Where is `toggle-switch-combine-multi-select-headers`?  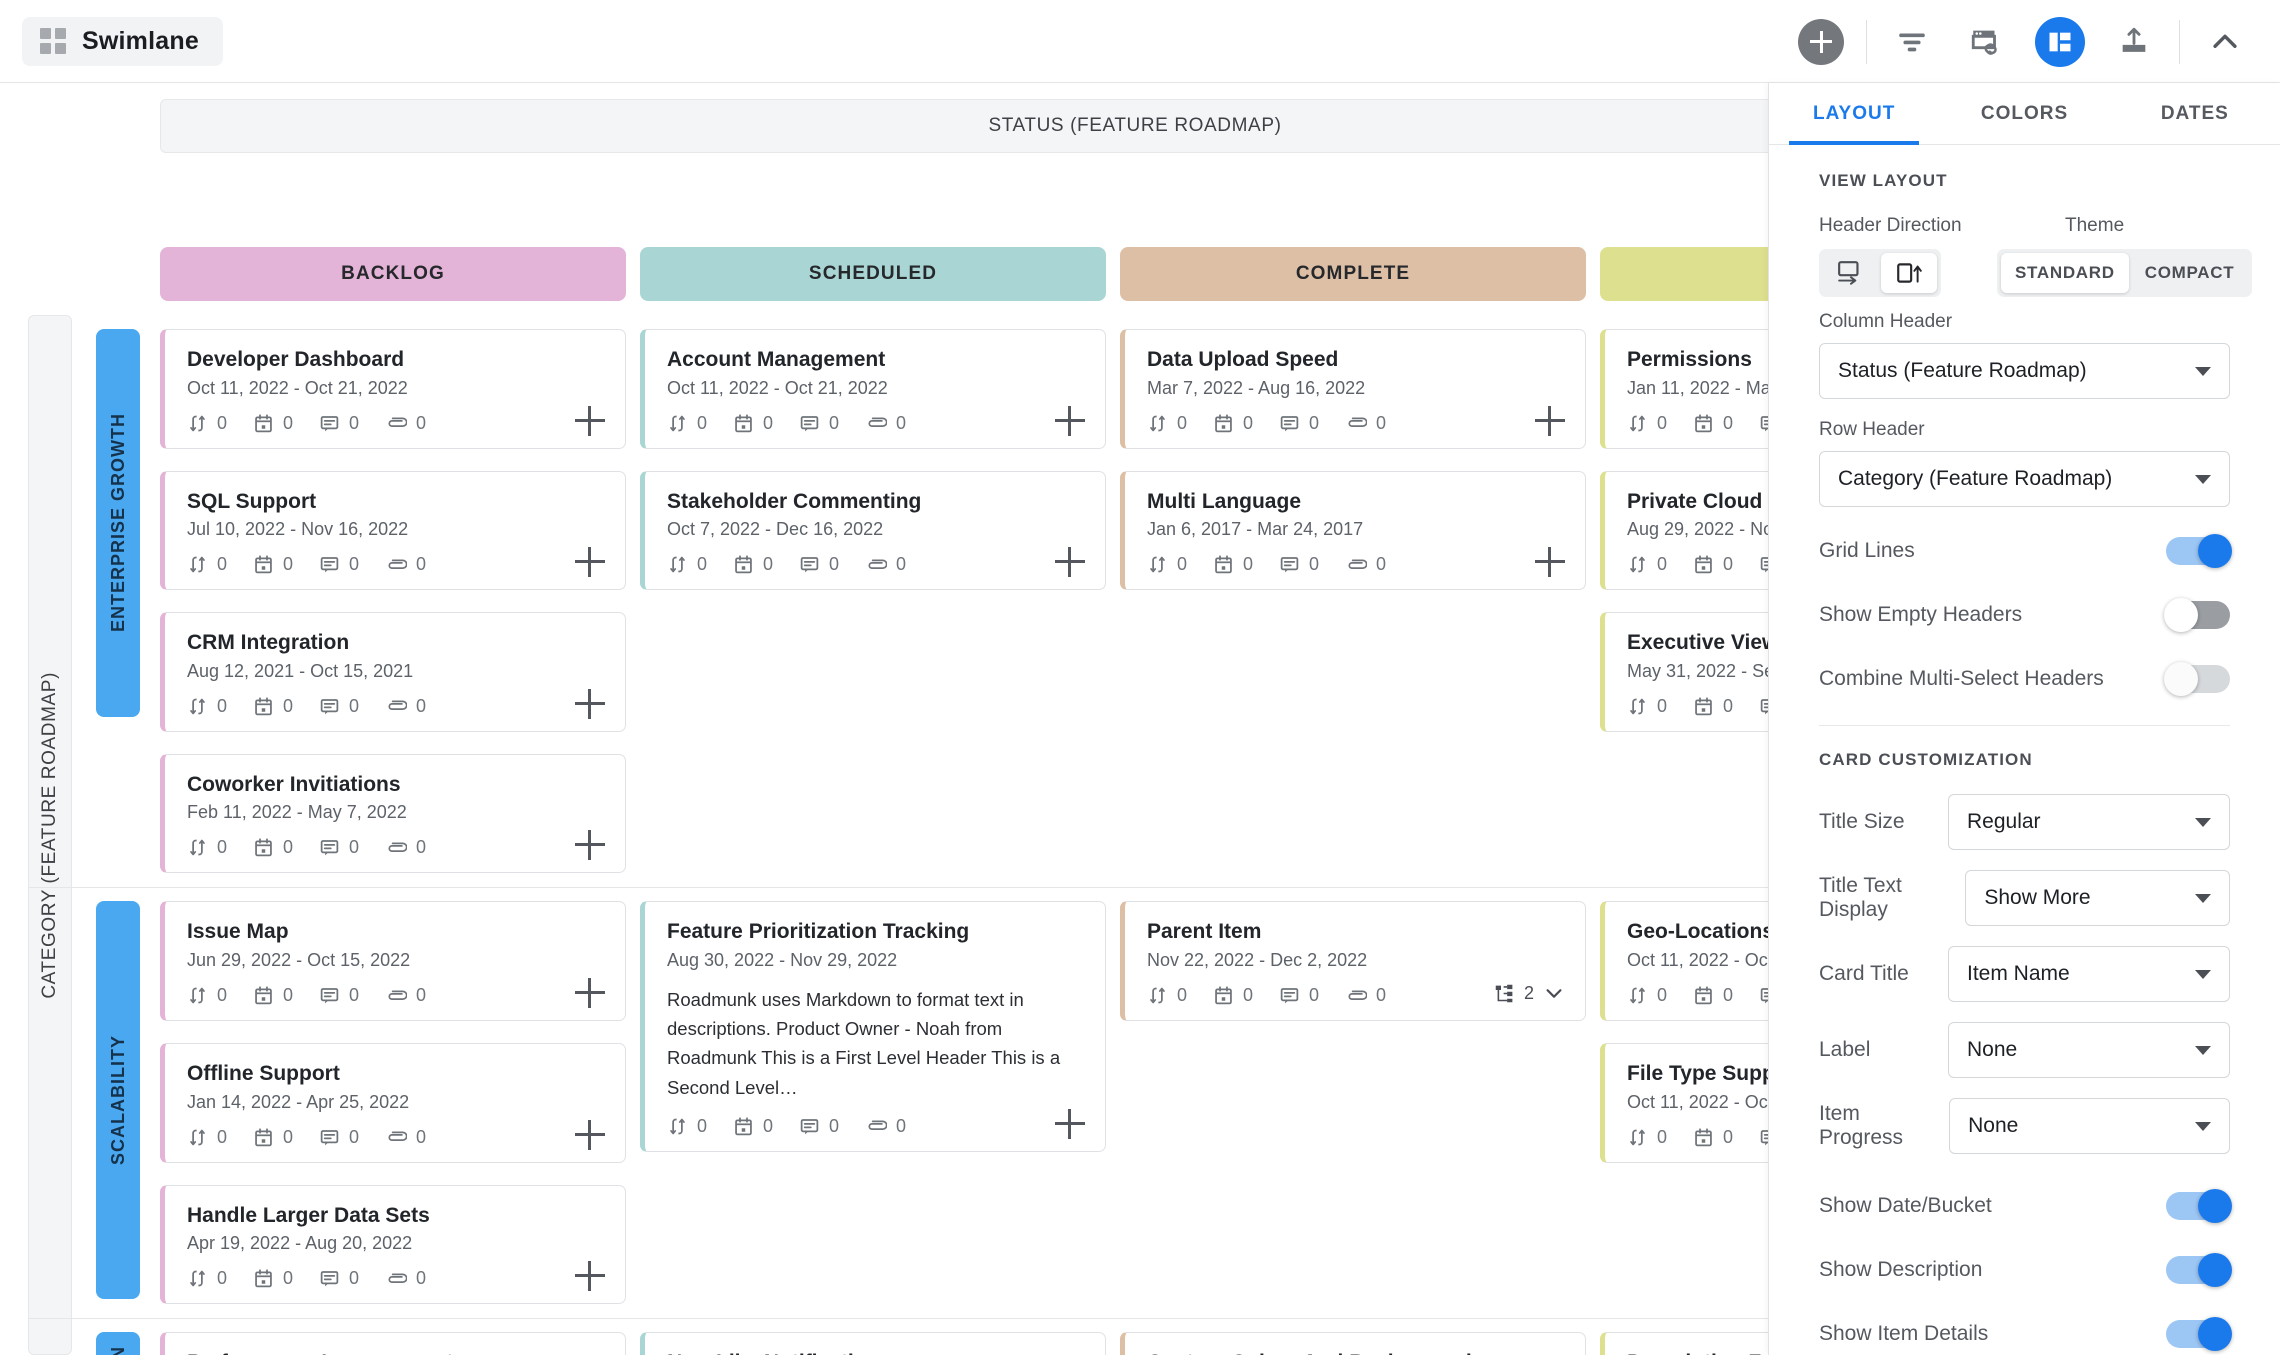 toggle-switch-combine-multi-select-headers is located at coordinates (2197, 679).